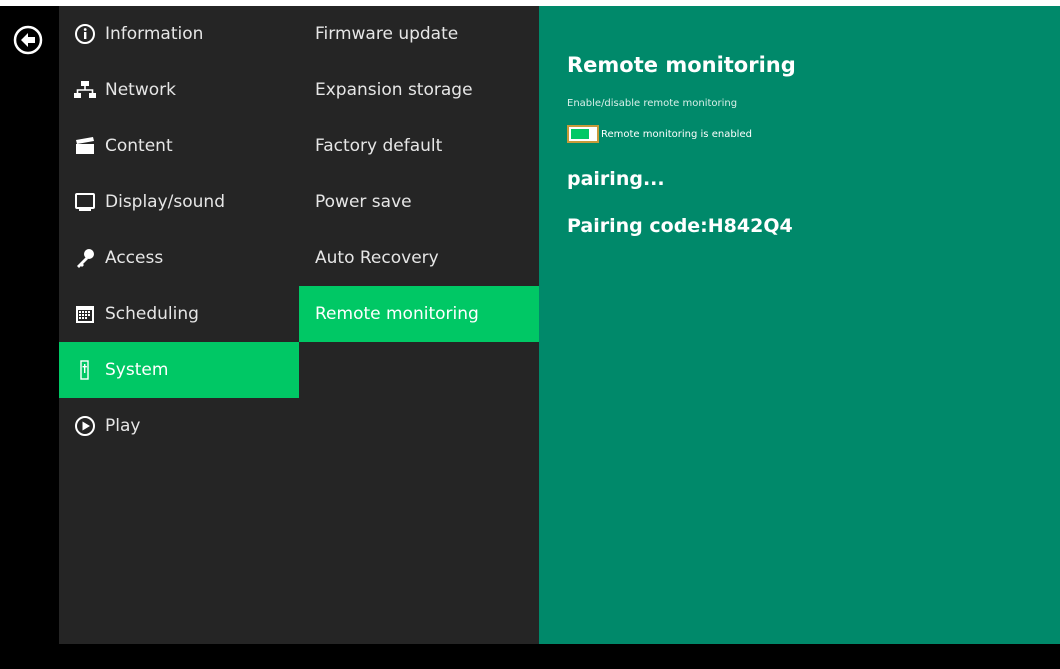 This screenshot has height=669, width=1060. I want to click on menu-item-content: Content, so click(179, 146).